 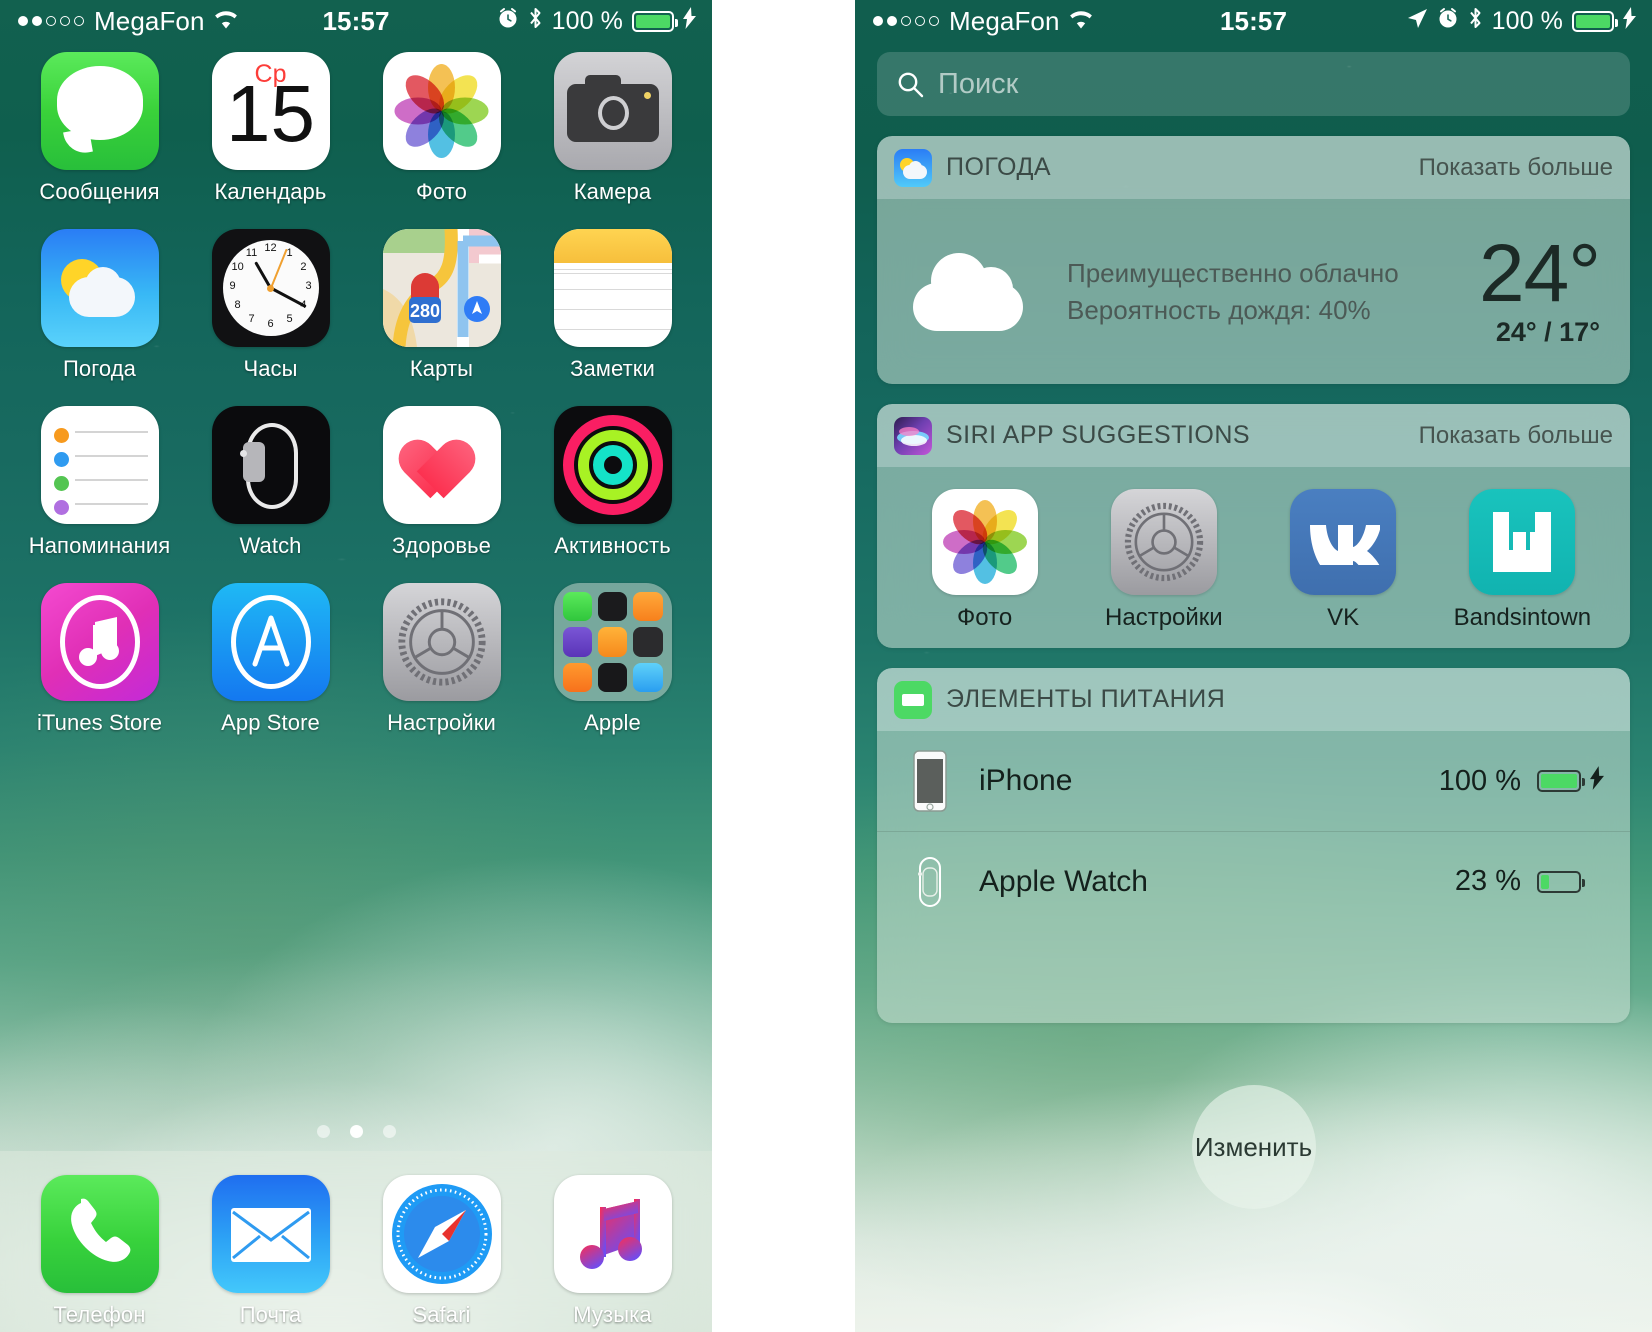 What do you see at coordinates (999, 167) in the screenshot?
I see `widget-title: ПОГОДА` at bounding box center [999, 167].